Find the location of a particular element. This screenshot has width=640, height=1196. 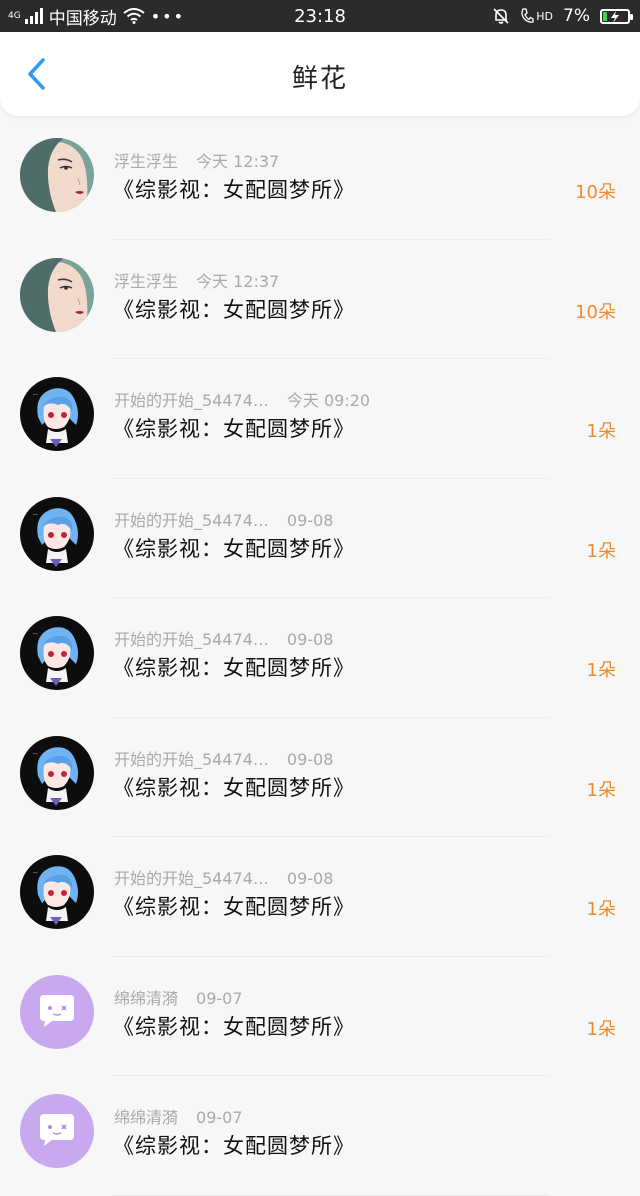

battery-icon is located at coordinates (616, 16).